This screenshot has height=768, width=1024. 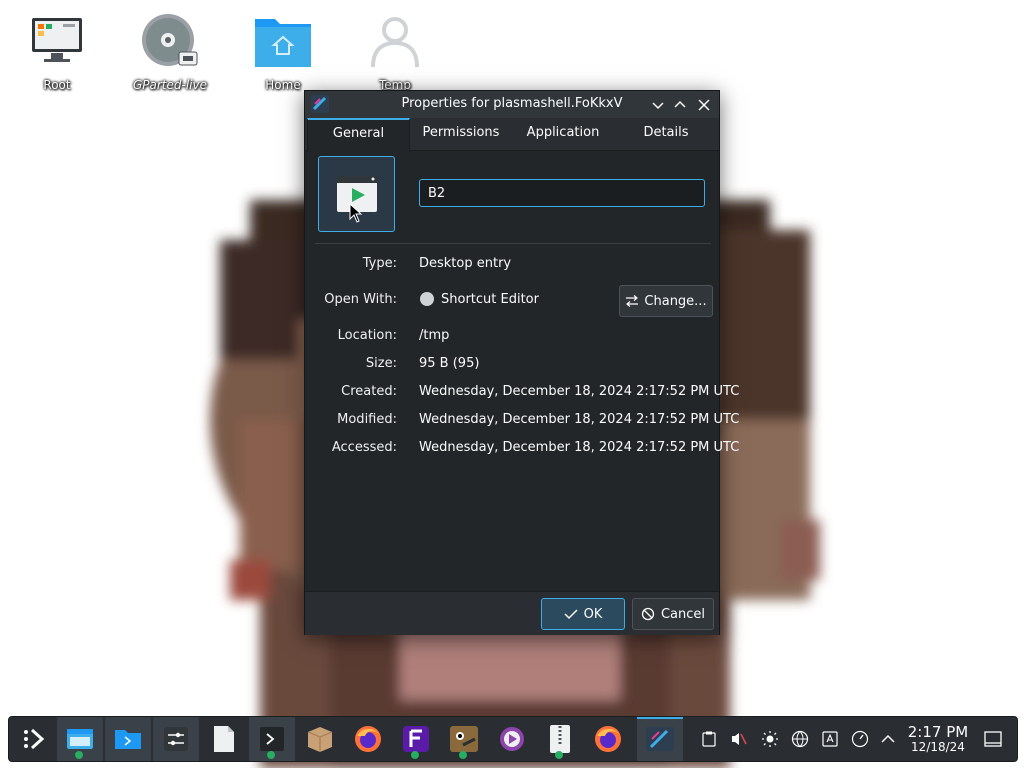 I want to click on type-label: Type:, so click(x=379, y=263).